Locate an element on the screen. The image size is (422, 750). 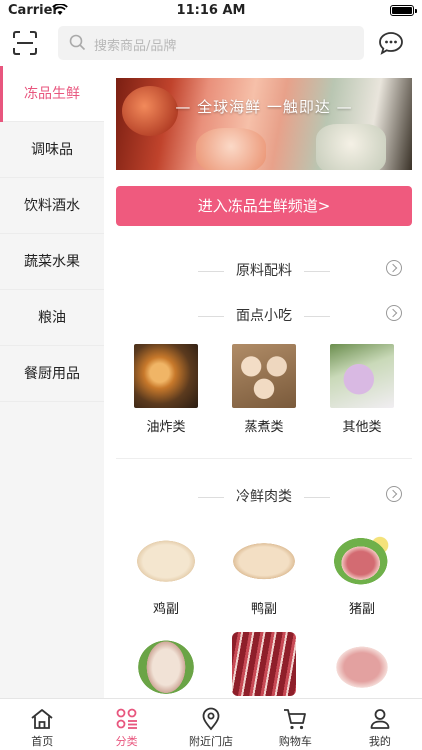
seafood-banner: — 全球海鲜 一触即达 — is located at coordinates (264, 124).